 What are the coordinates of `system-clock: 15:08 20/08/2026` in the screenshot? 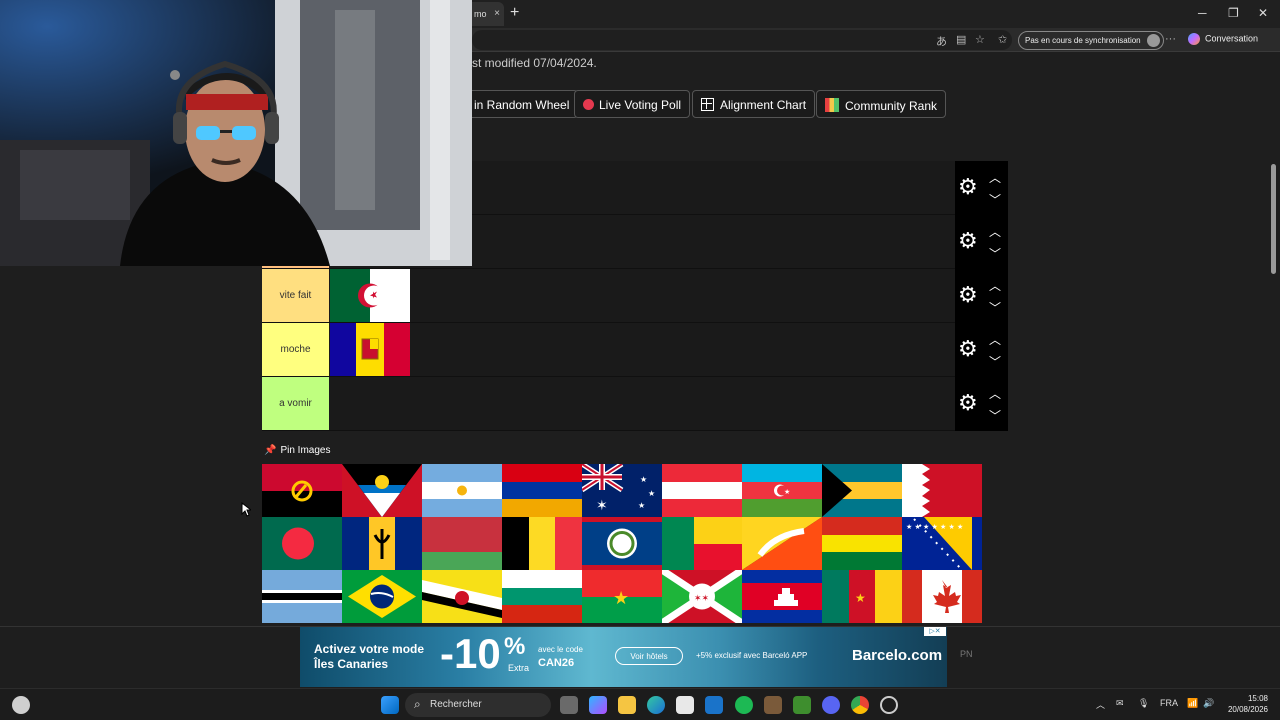 It's located at (1246, 704).